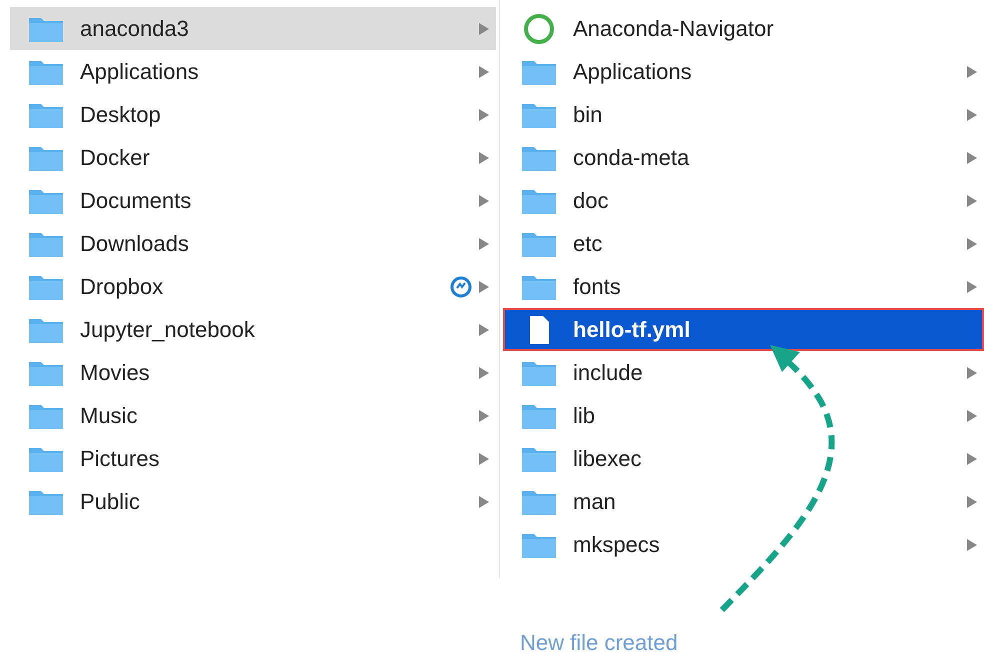 This screenshot has height=667, width=984. I want to click on file-row: Anaconda-Navigator, so click(743, 28).